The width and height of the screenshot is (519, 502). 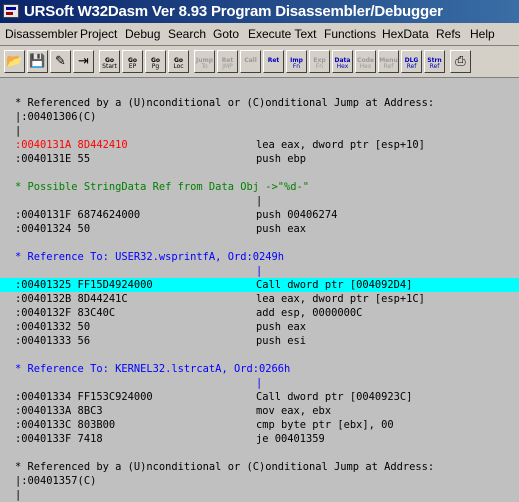 I want to click on print-button: ⎙, so click(x=460, y=61).